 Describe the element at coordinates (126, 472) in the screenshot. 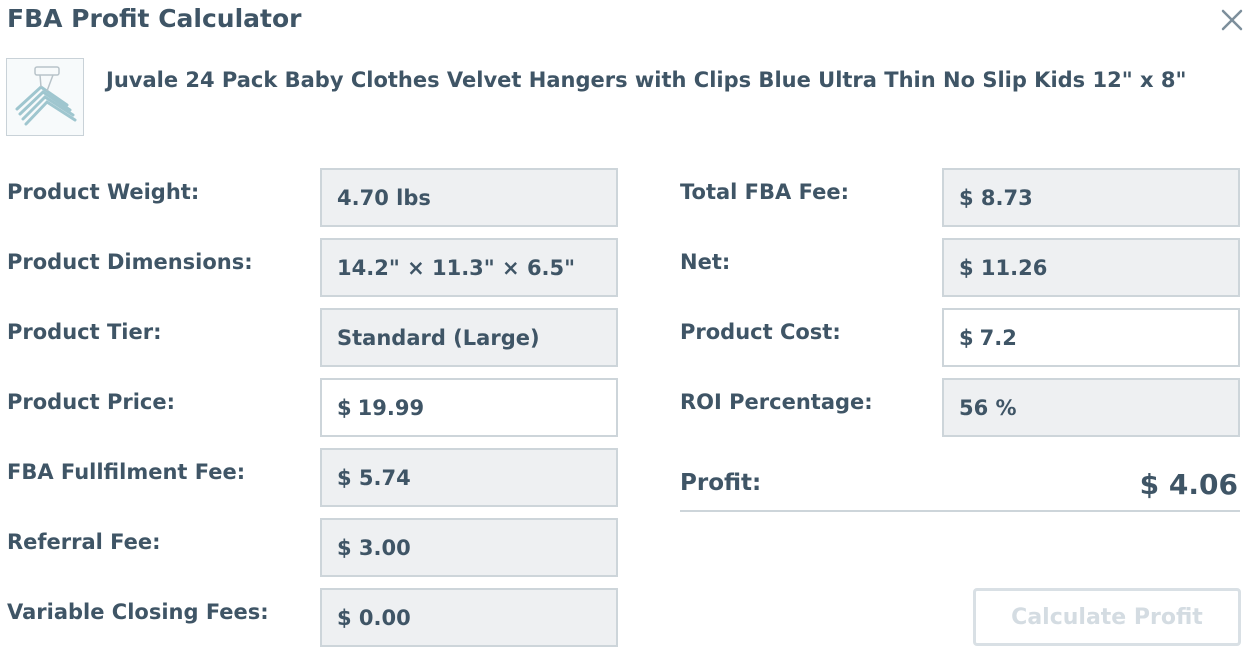

I see `fba-fulfilment-fee-label: FBA Fullfilment Fee:` at that location.